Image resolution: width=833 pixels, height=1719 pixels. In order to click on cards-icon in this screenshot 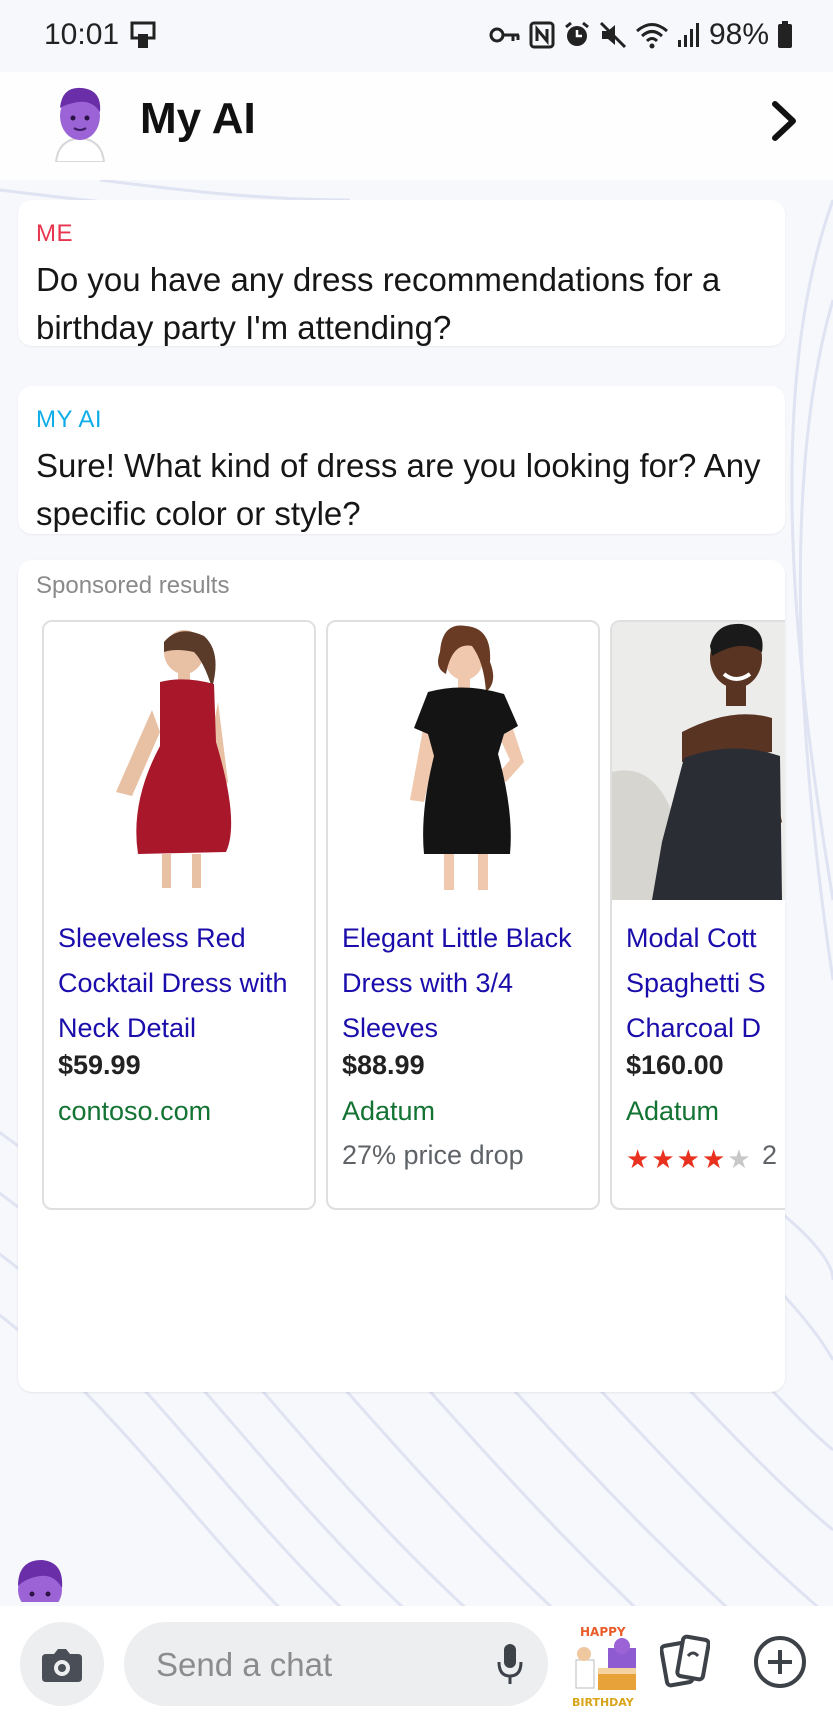, I will do `click(685, 1662)`.